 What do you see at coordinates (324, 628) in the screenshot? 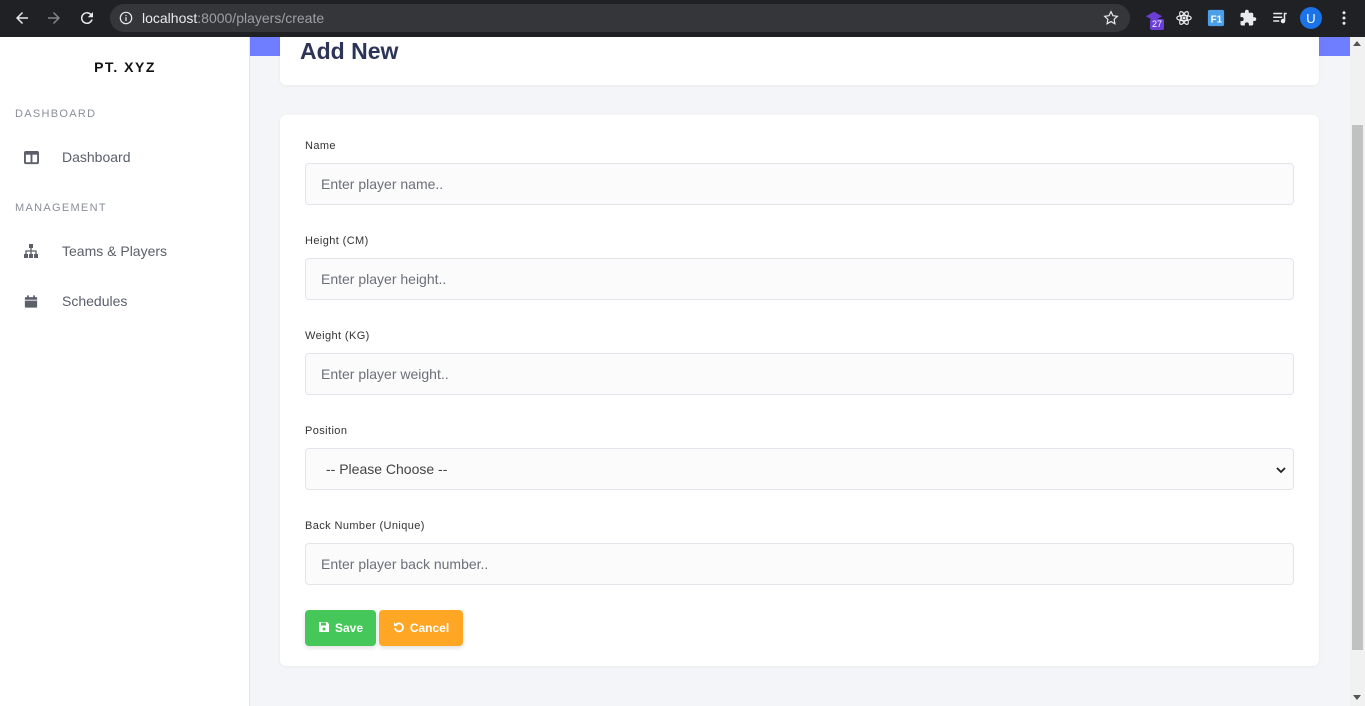
I see `save-icon` at bounding box center [324, 628].